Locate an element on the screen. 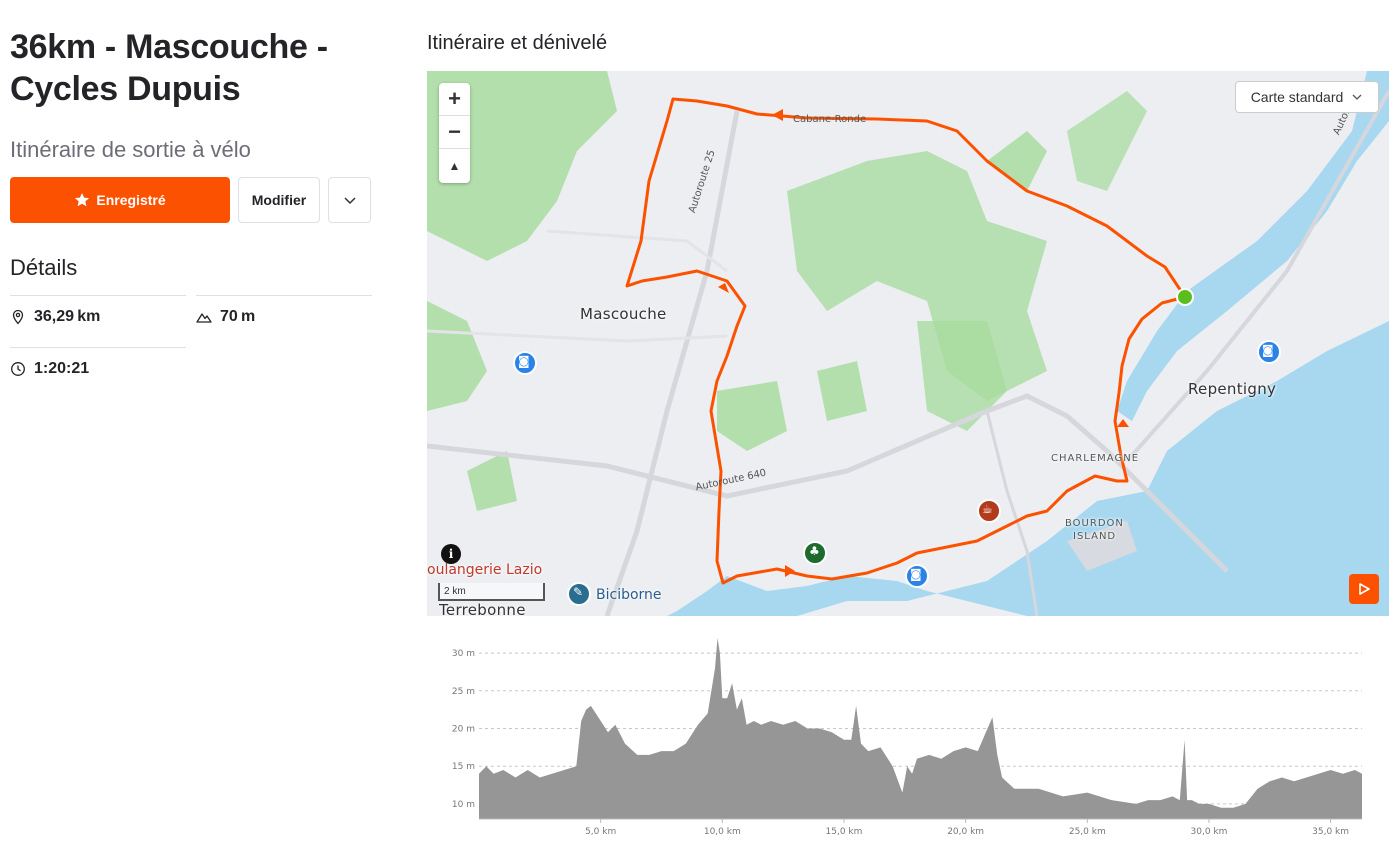 The image size is (1396, 859). coffee-icon: ☕ is located at coordinates (987, 509).